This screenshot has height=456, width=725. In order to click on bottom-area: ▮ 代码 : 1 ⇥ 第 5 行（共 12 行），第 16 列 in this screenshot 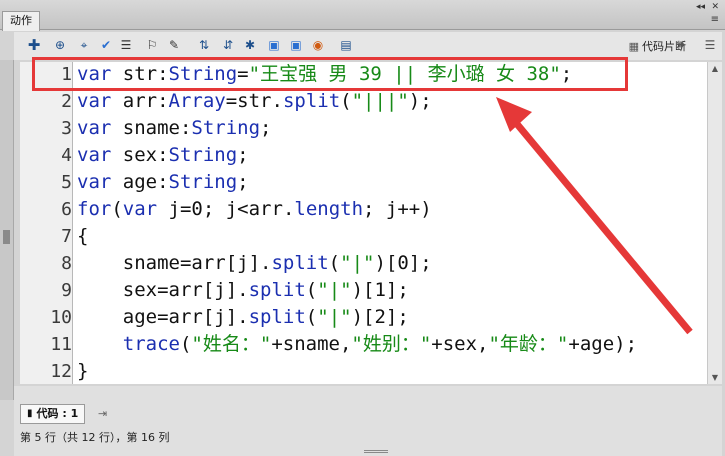, I will do `click(368, 421)`.